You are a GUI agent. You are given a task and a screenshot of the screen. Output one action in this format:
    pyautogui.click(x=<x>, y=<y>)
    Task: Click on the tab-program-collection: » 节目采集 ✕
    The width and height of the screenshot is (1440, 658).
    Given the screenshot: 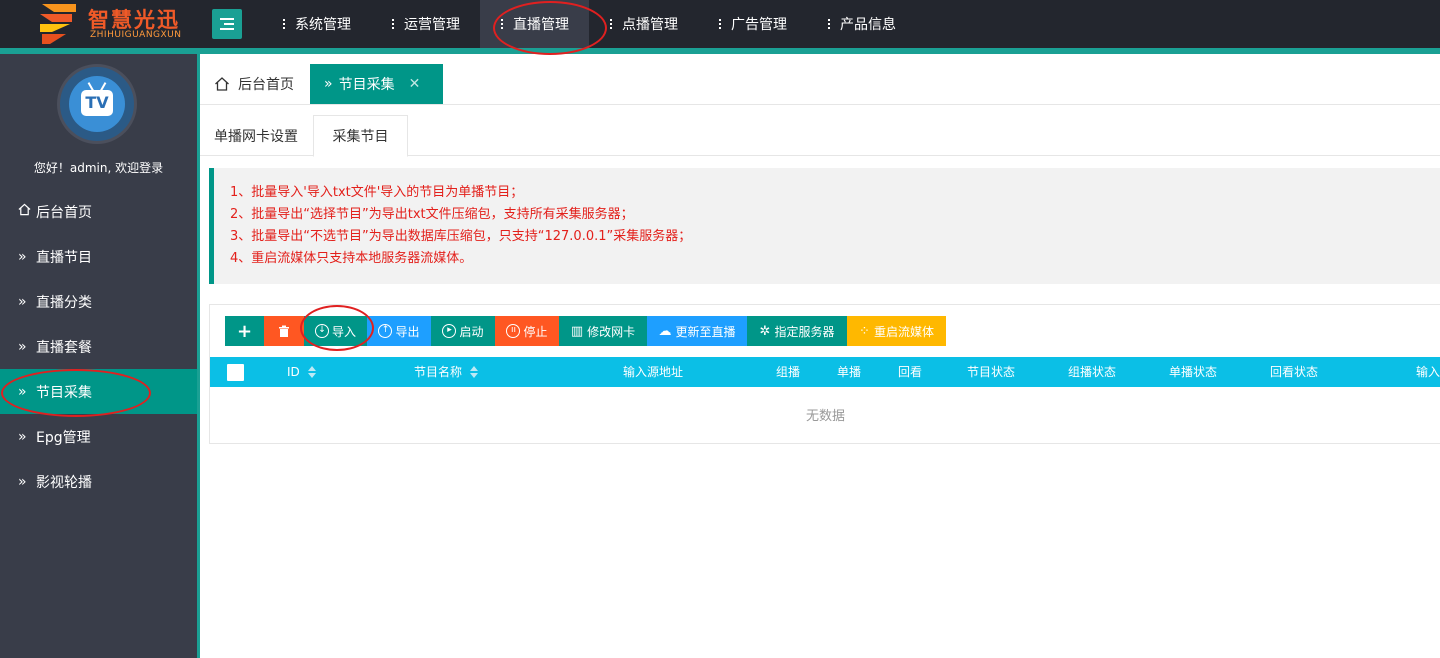 What is the action you would take?
    pyautogui.click(x=376, y=84)
    